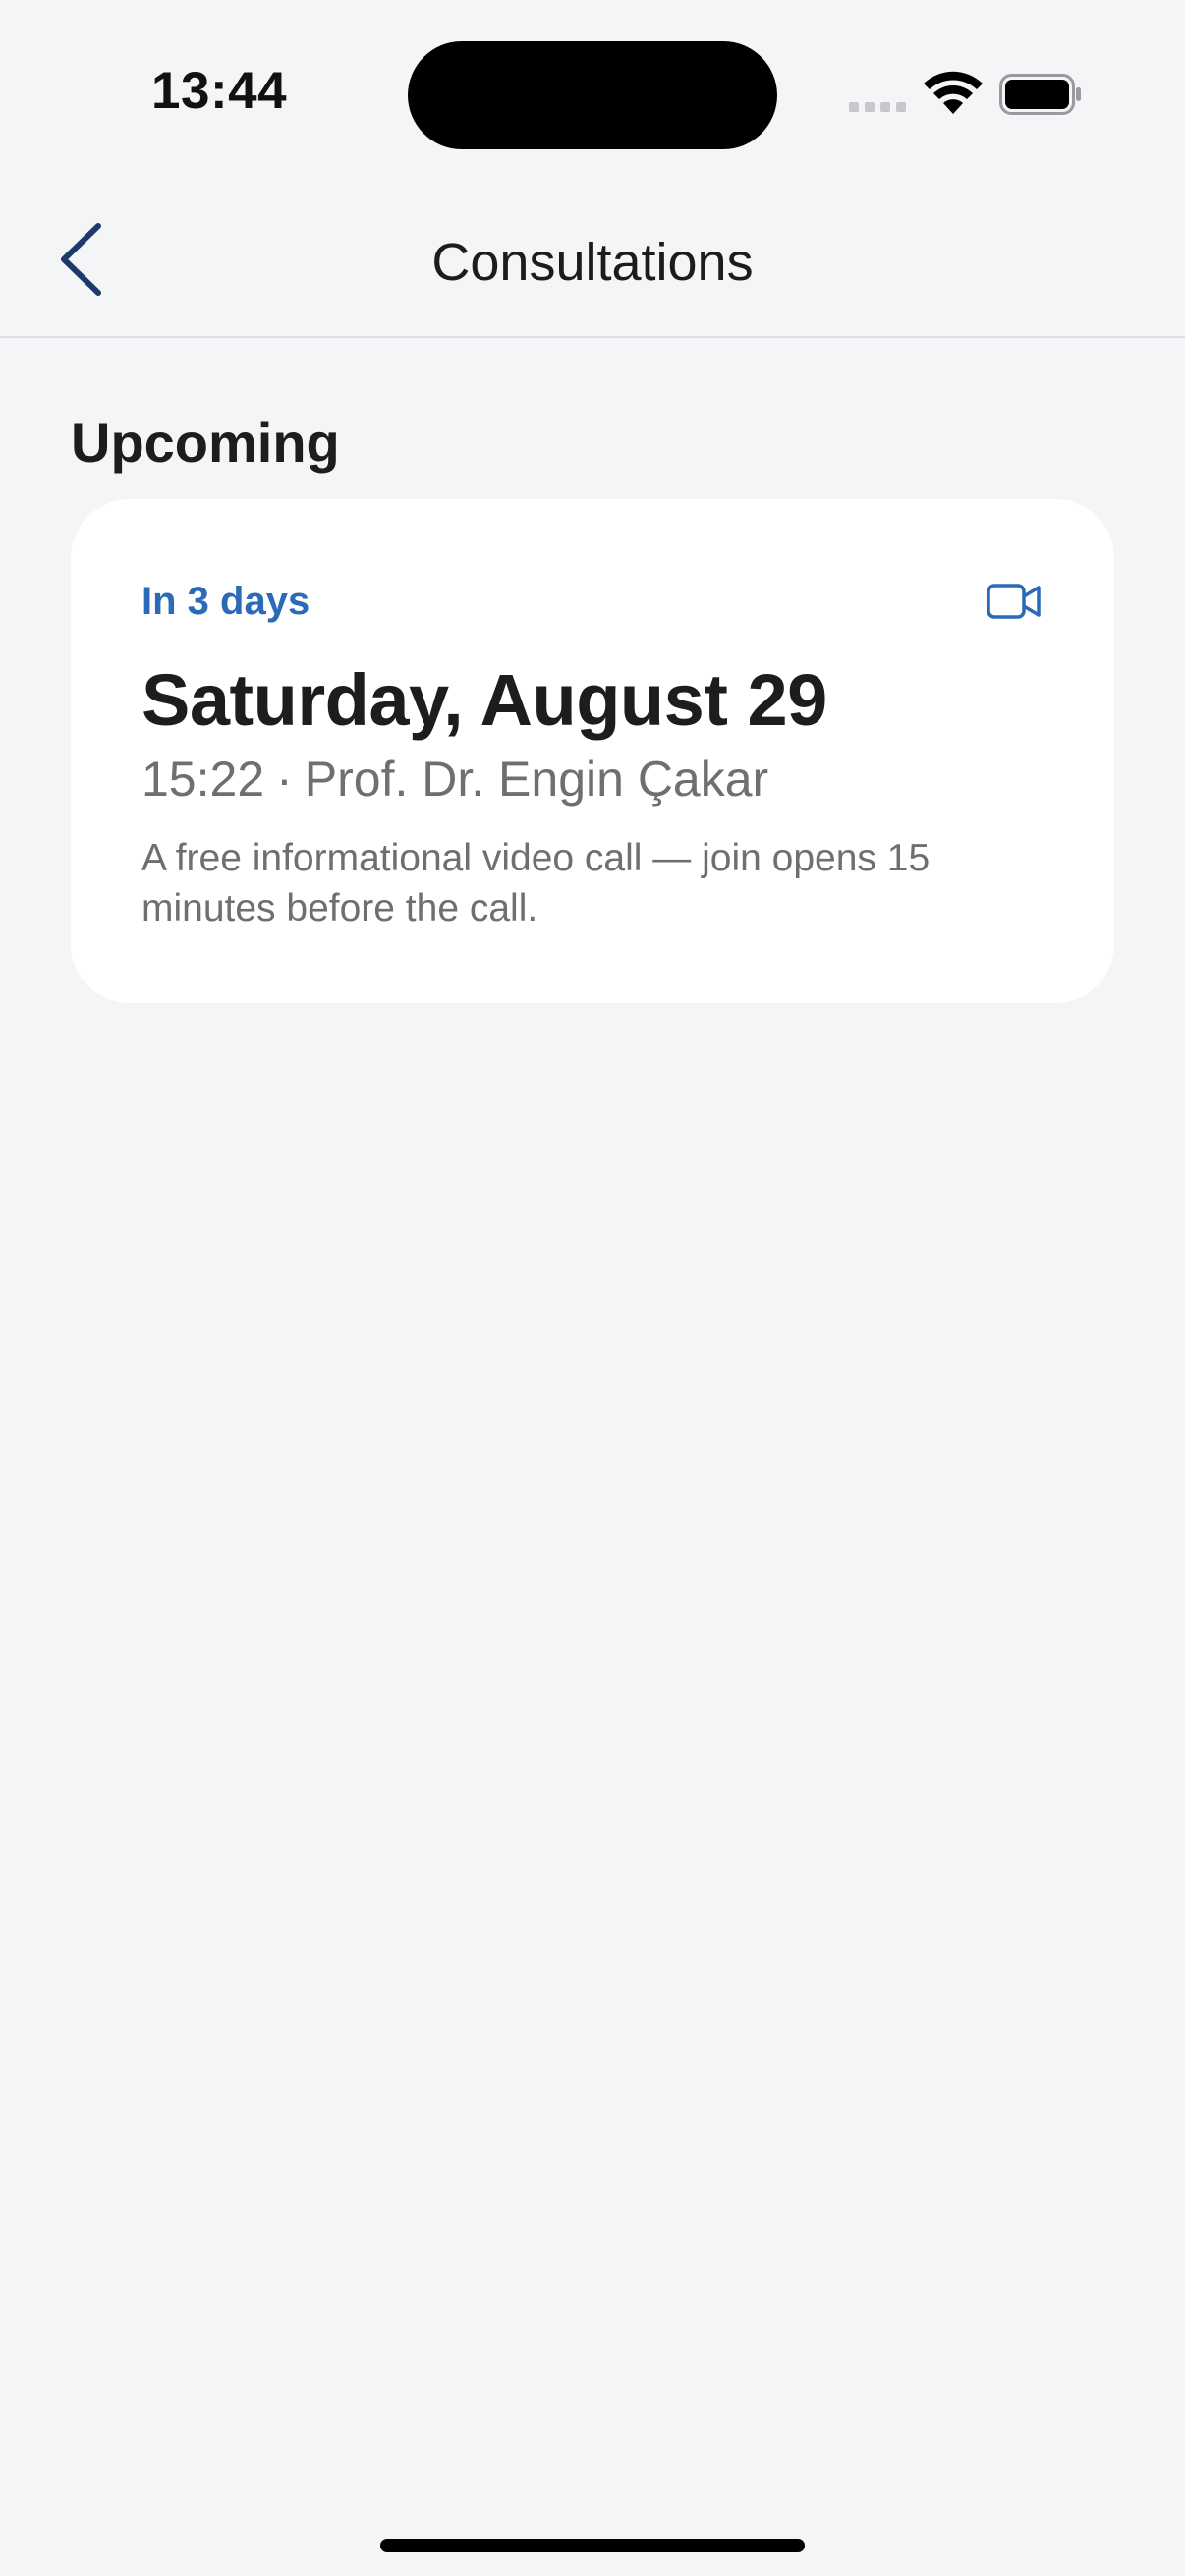  Describe the element at coordinates (206, 443) in the screenshot. I see `section-title-upcoming: Upcoming` at that location.